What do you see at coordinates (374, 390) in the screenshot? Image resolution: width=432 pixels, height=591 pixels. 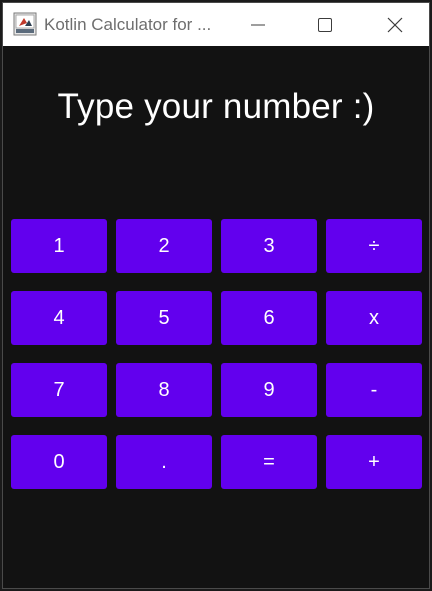 I see `key-minus: -` at bounding box center [374, 390].